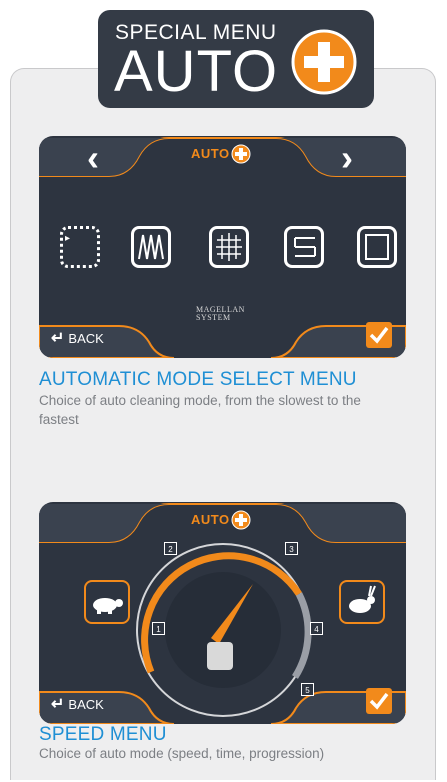  I want to click on special-menu-badge: SPECIAL MENU AUTO, so click(236, 59).